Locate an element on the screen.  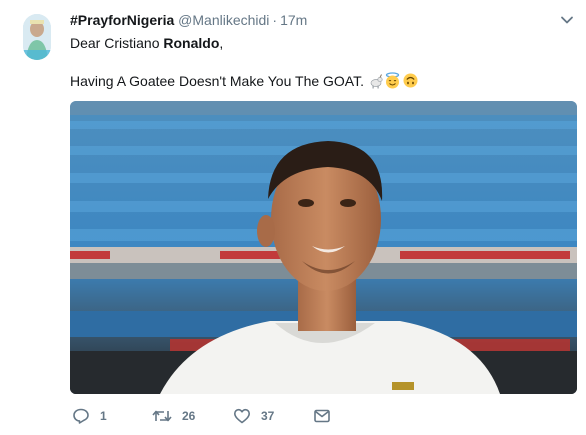
retweet-button: 26 is located at coordinates (173, 416).